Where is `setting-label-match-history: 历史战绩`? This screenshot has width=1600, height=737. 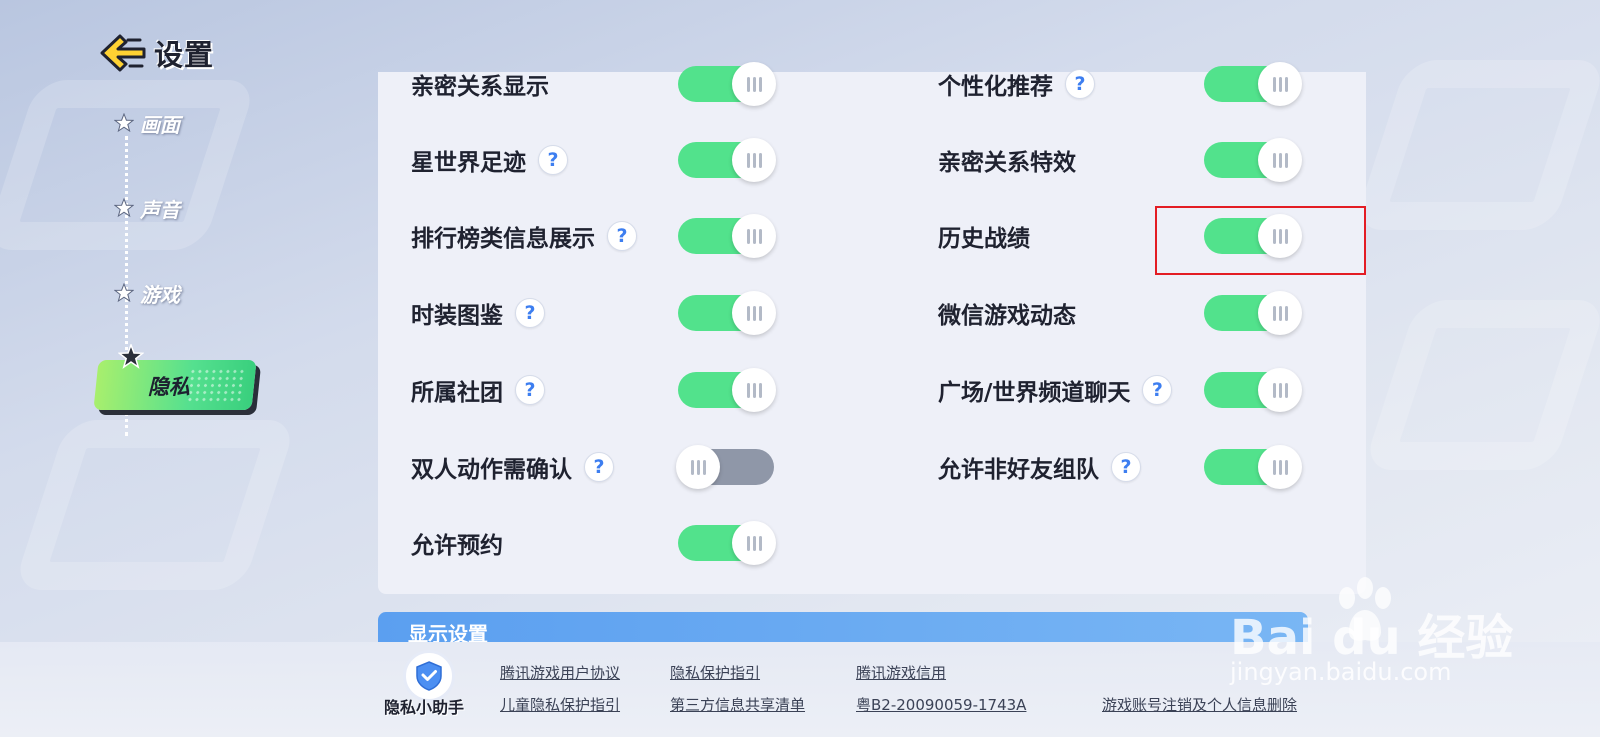
setting-label-match-history: 历史战绩 is located at coordinates (984, 236).